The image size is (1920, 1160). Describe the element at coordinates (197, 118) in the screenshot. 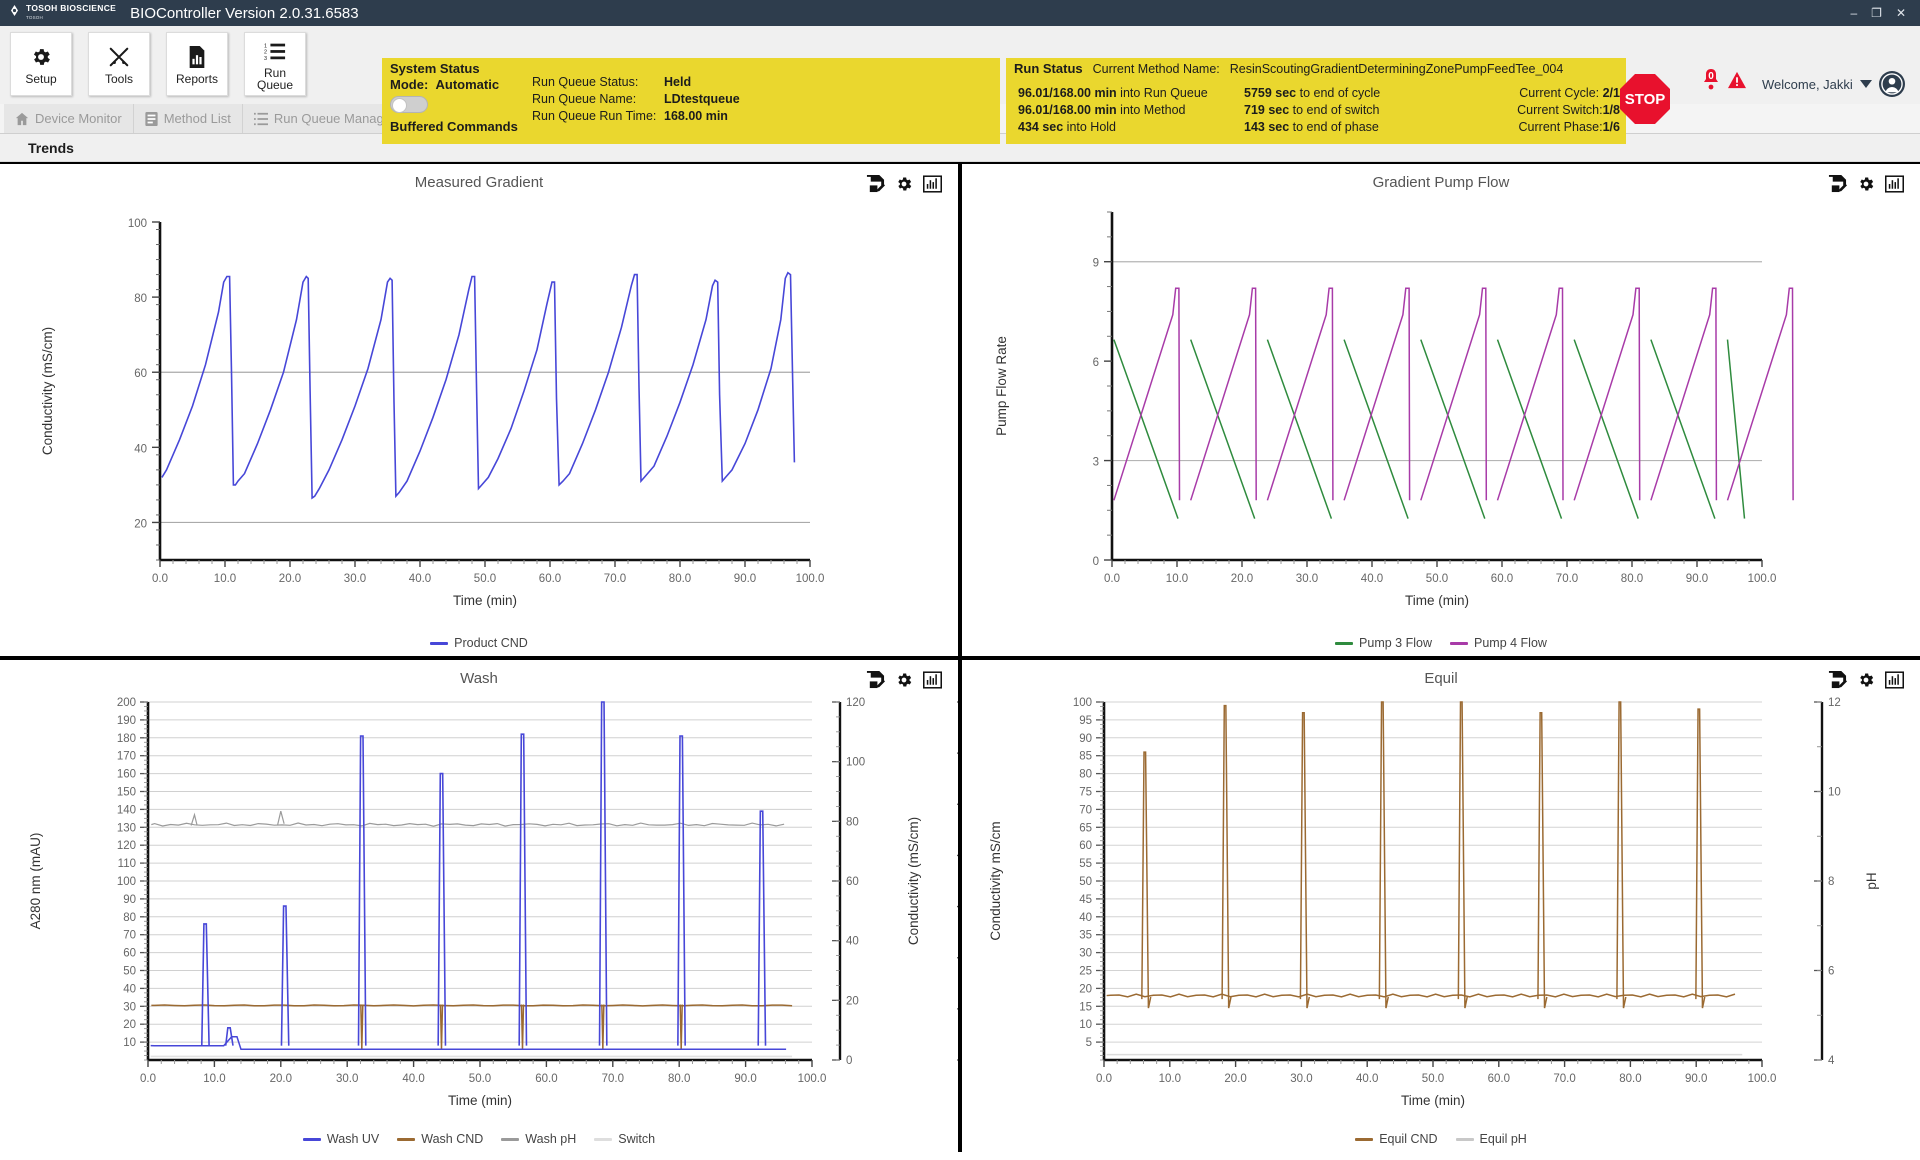

I see `tab-label: Method List` at that location.